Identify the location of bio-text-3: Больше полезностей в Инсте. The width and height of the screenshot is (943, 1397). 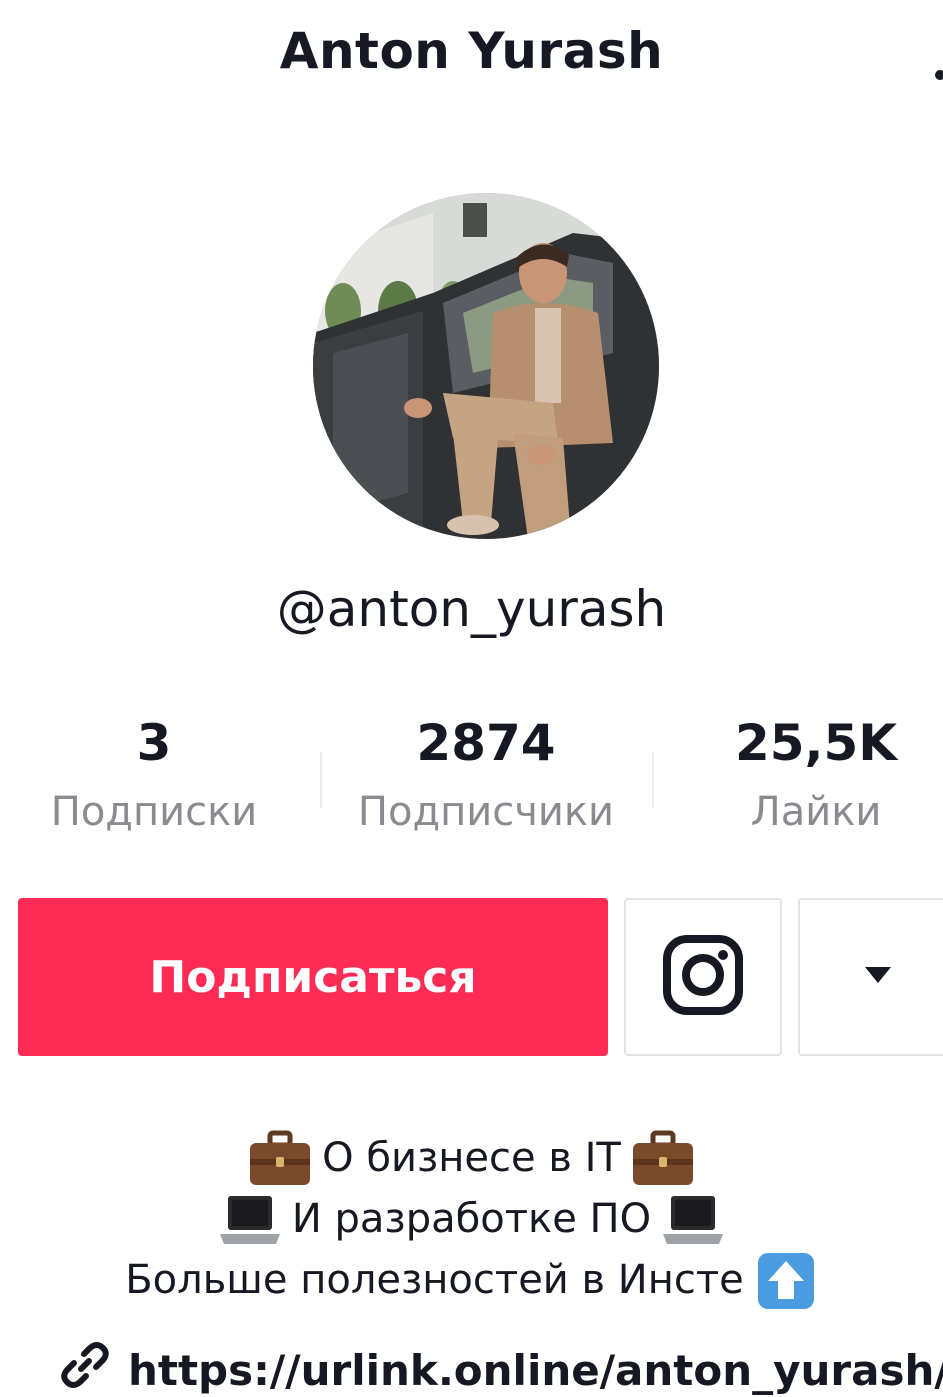
(434, 1280).